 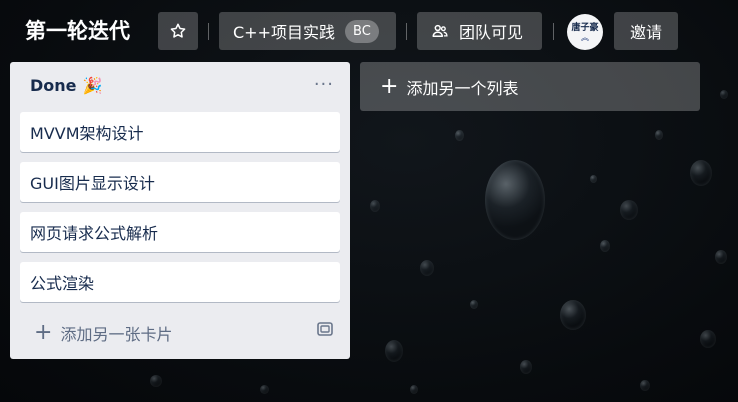 What do you see at coordinates (585, 27) in the screenshot?
I see `avatar-initials: 唐子豪` at bounding box center [585, 27].